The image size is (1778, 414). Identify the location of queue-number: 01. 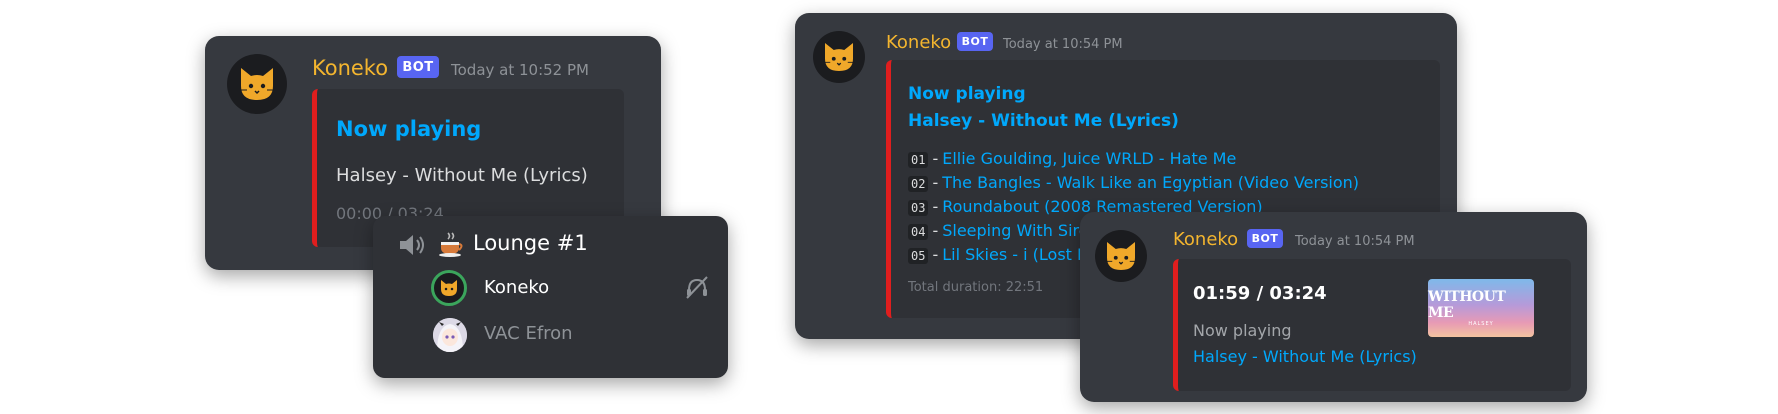
(918, 160).